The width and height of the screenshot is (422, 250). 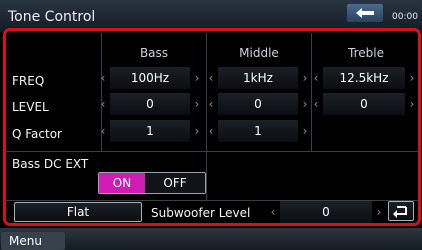 I want to click on back-button, so click(x=365, y=13).